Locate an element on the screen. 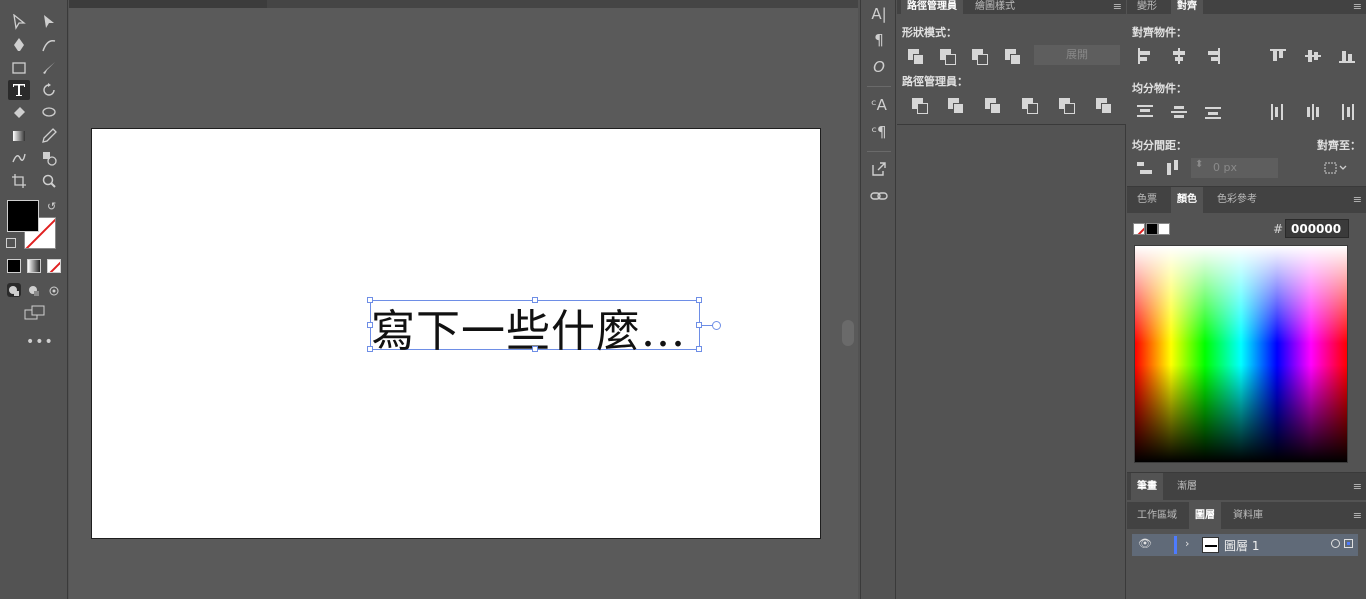 The width and height of the screenshot is (1366, 599). white-swatch is located at coordinates (1164, 229).